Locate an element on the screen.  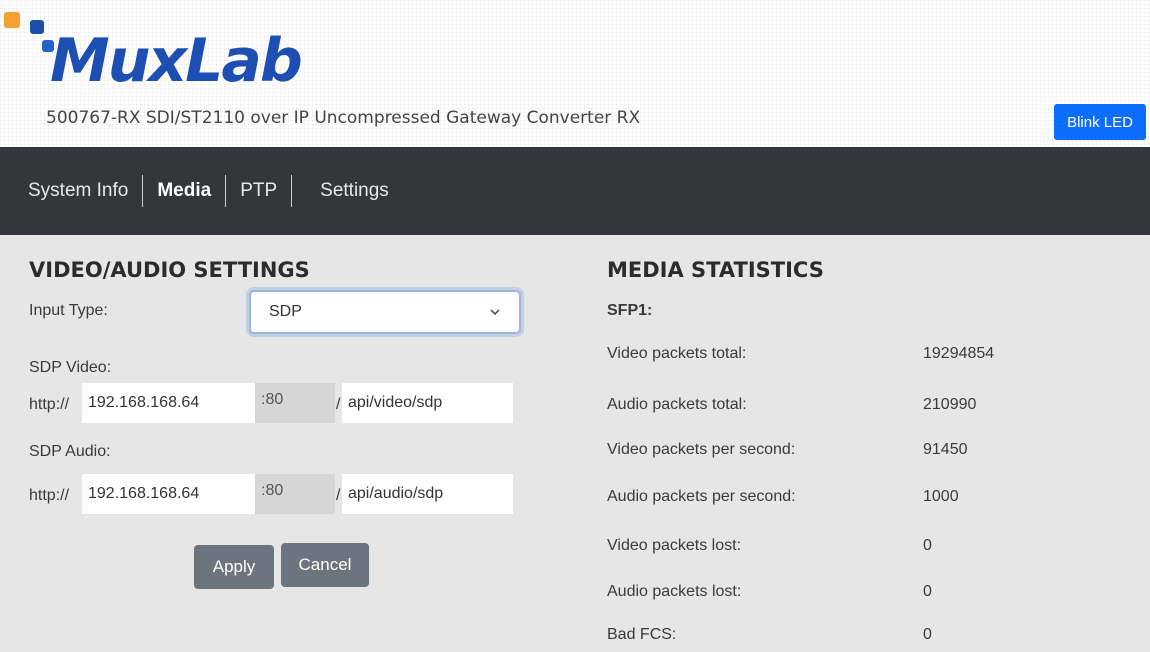
main-nav: System Info Media PTP Settings is located at coordinates (575, 191).